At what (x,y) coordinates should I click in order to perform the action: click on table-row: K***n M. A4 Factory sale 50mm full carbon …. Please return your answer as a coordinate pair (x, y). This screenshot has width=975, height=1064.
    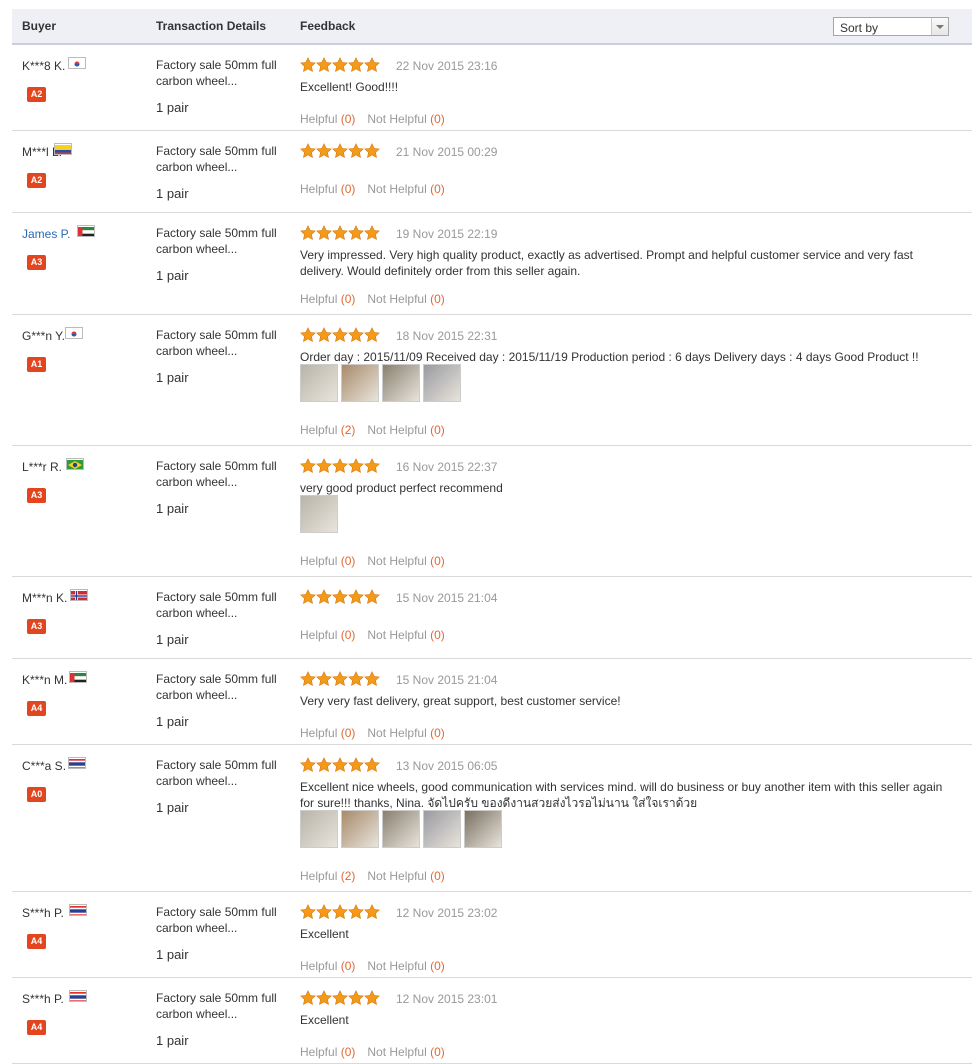
    Looking at the image, I should click on (492, 702).